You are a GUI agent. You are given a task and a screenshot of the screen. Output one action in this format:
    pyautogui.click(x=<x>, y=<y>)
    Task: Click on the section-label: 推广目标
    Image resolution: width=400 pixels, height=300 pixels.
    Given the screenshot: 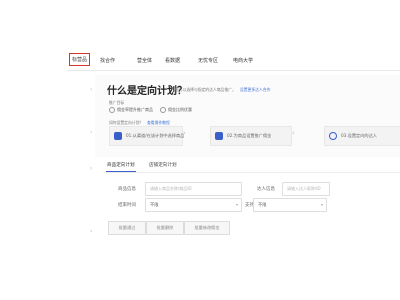 What is the action you would take?
    pyautogui.click(x=117, y=102)
    